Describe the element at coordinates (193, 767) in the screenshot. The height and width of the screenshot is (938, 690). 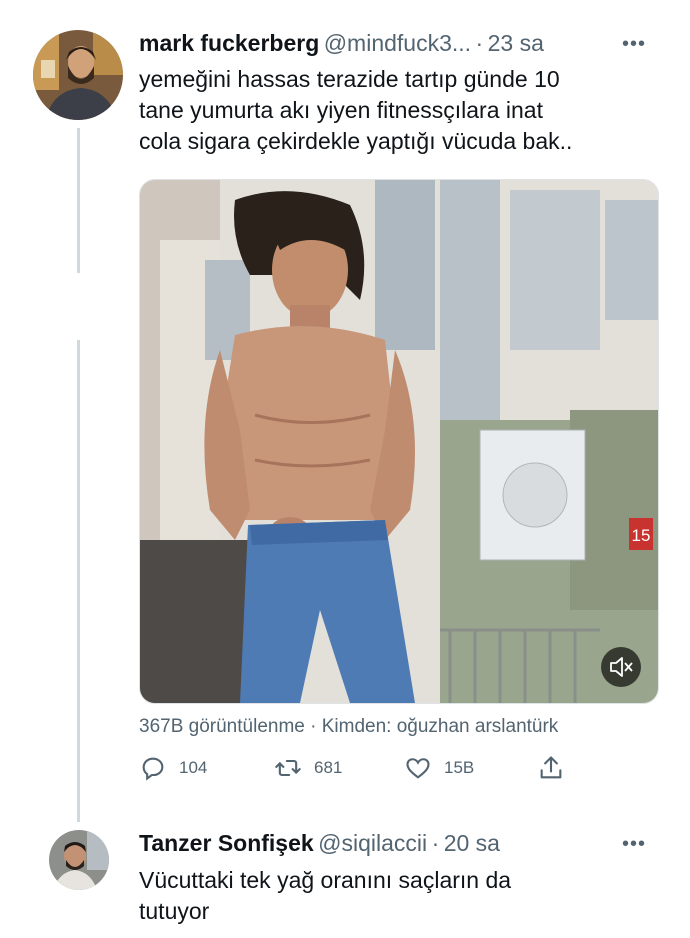
I see `reply-count: 104` at that location.